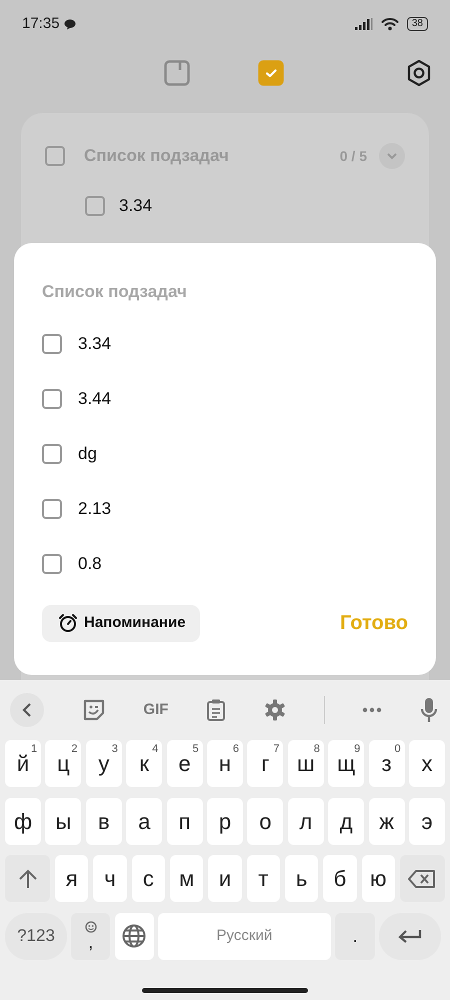  Describe the element at coordinates (244, 936) in the screenshot. I see `space-key: Русский` at that location.